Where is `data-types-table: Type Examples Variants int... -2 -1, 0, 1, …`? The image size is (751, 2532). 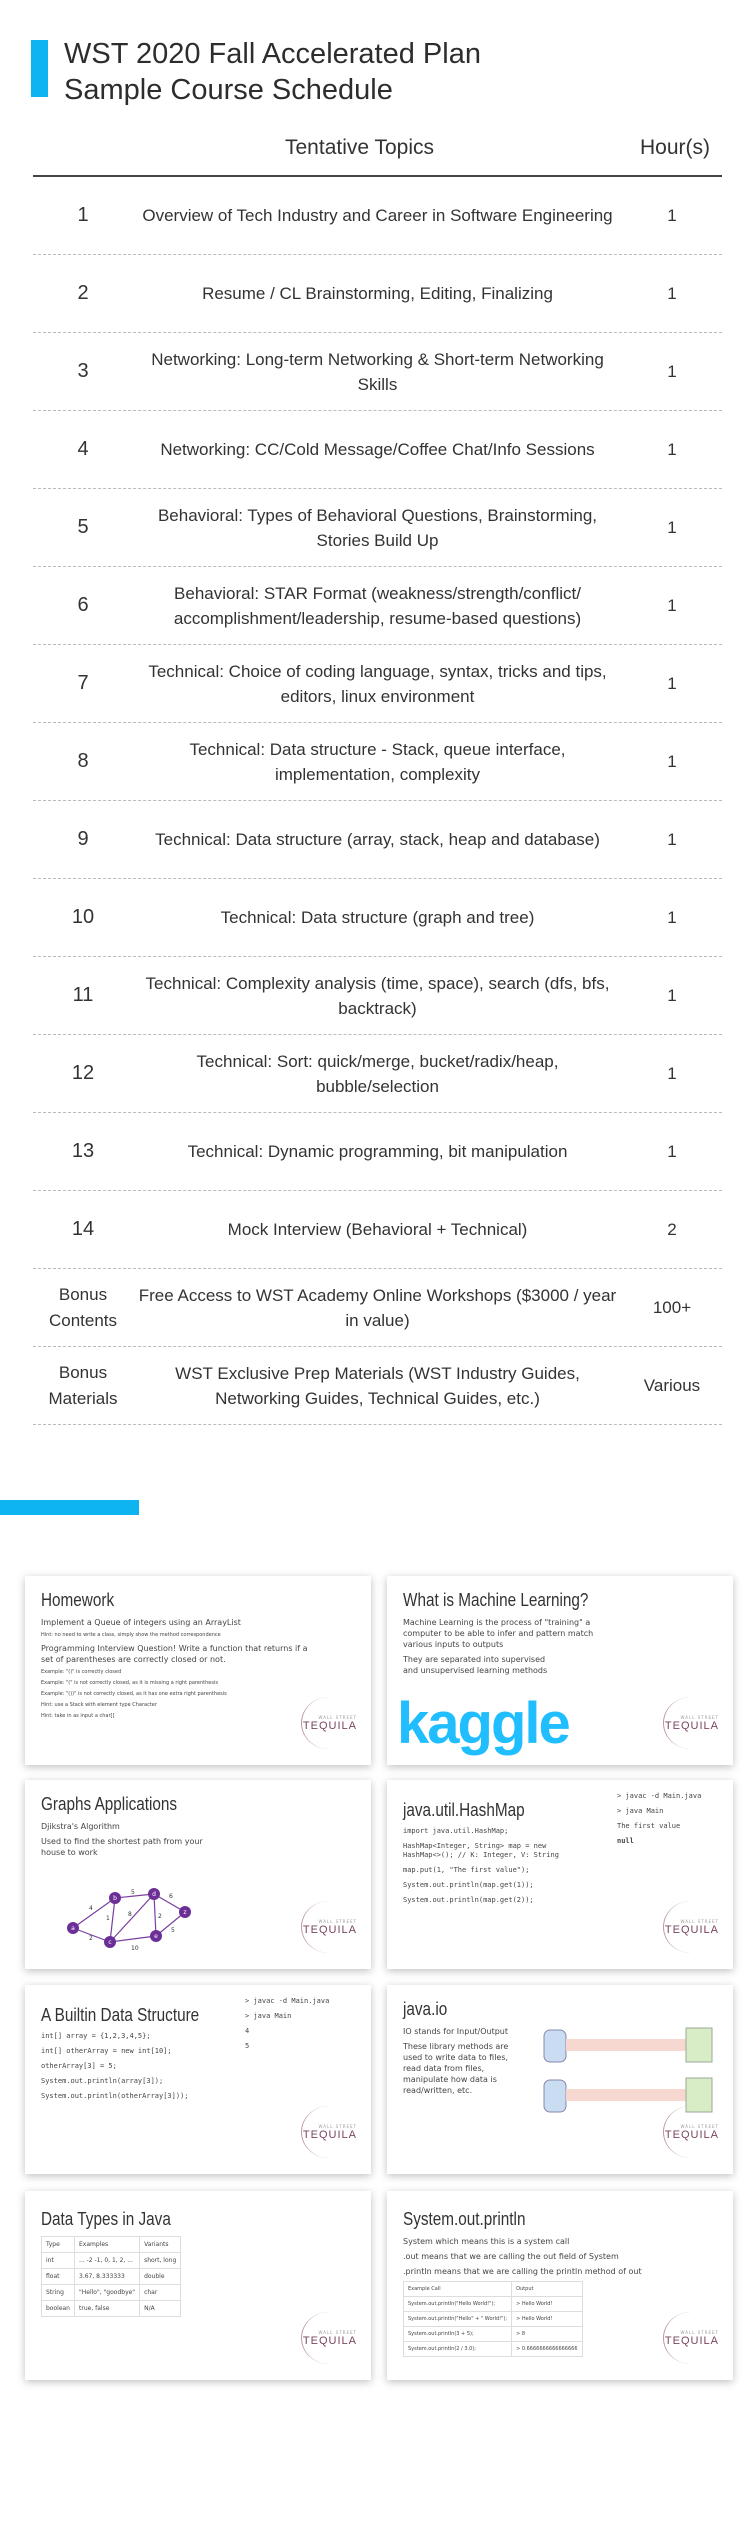 data-types-table: Type Examples Variants int... -2 -1, 0, 1, … is located at coordinates (111, 2276).